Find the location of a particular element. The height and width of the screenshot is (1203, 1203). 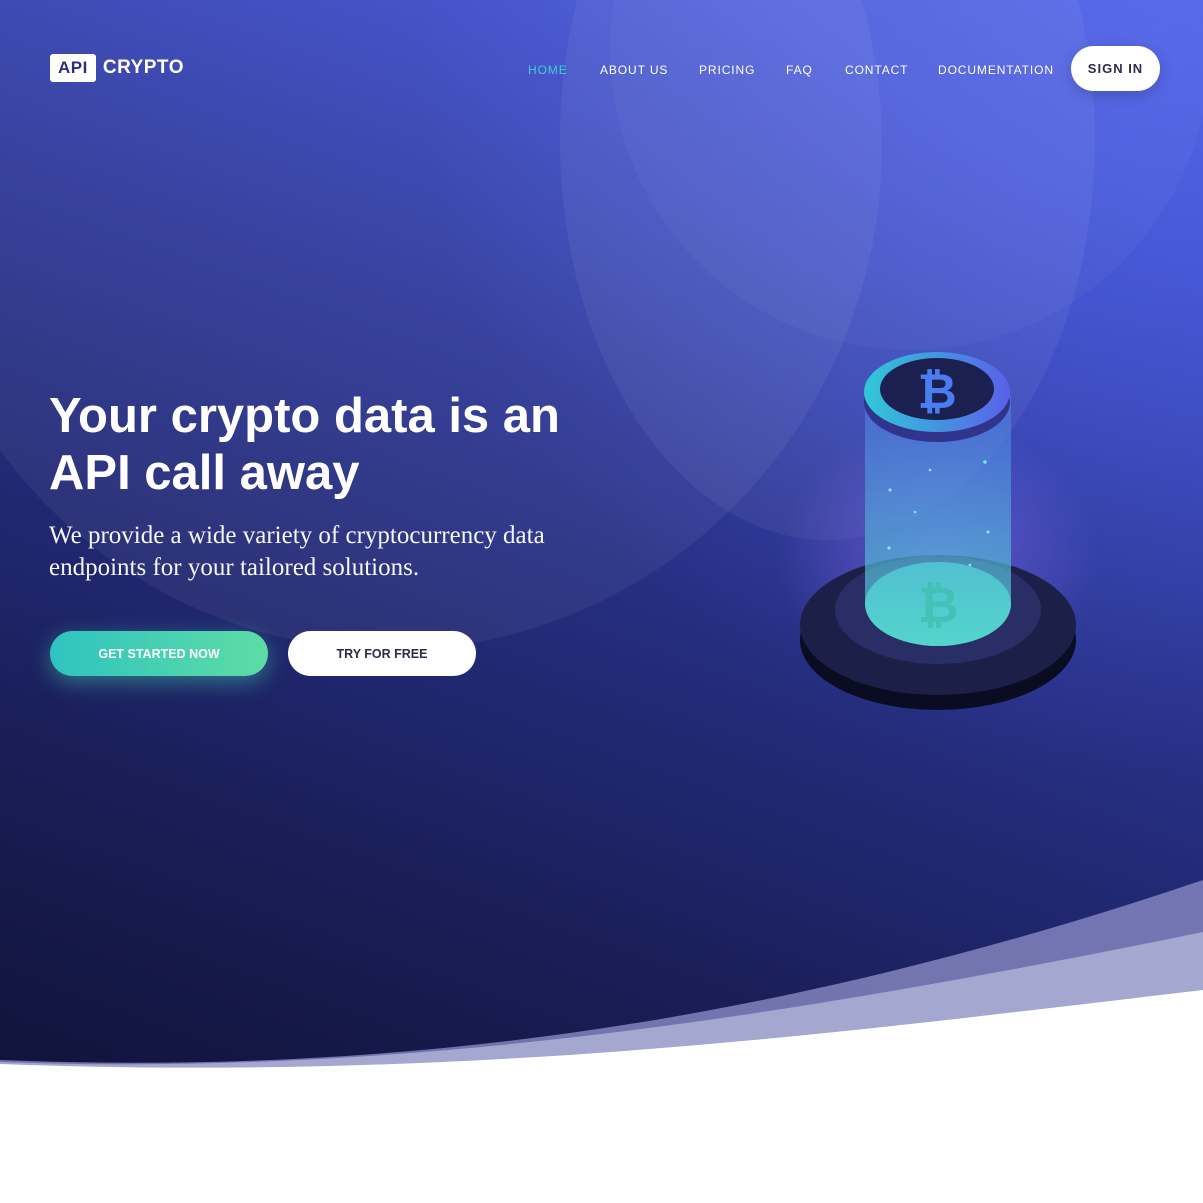

sign-in-button: SIGN IN is located at coordinates (1115, 68).